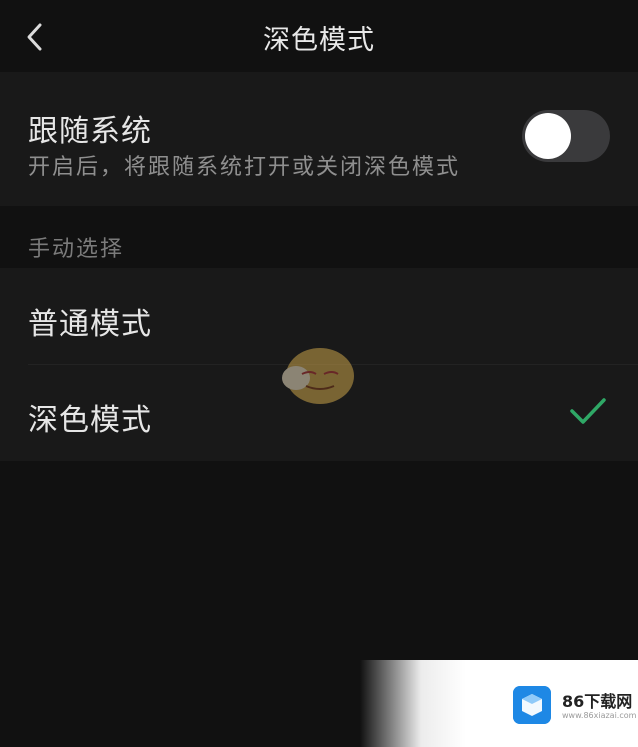 The width and height of the screenshot is (638, 747). I want to click on toggle-knob, so click(548, 136).